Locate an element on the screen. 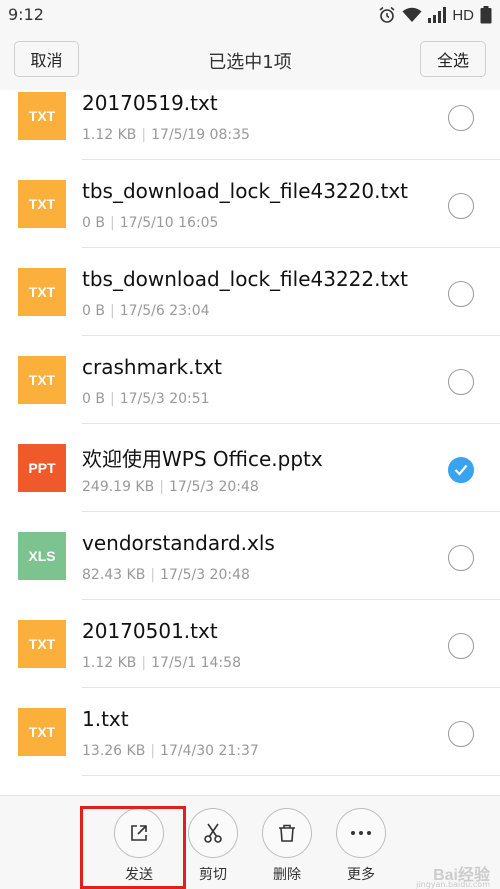 The height and width of the screenshot is (889, 500). file-type-icon: PPT is located at coordinates (42, 468).